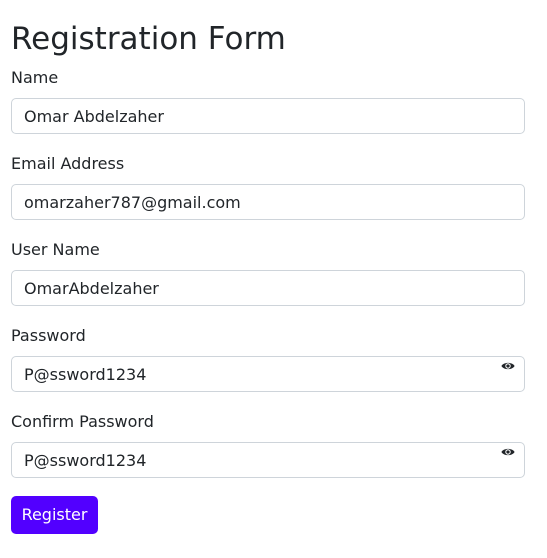  I want to click on username-input, so click(268, 288).